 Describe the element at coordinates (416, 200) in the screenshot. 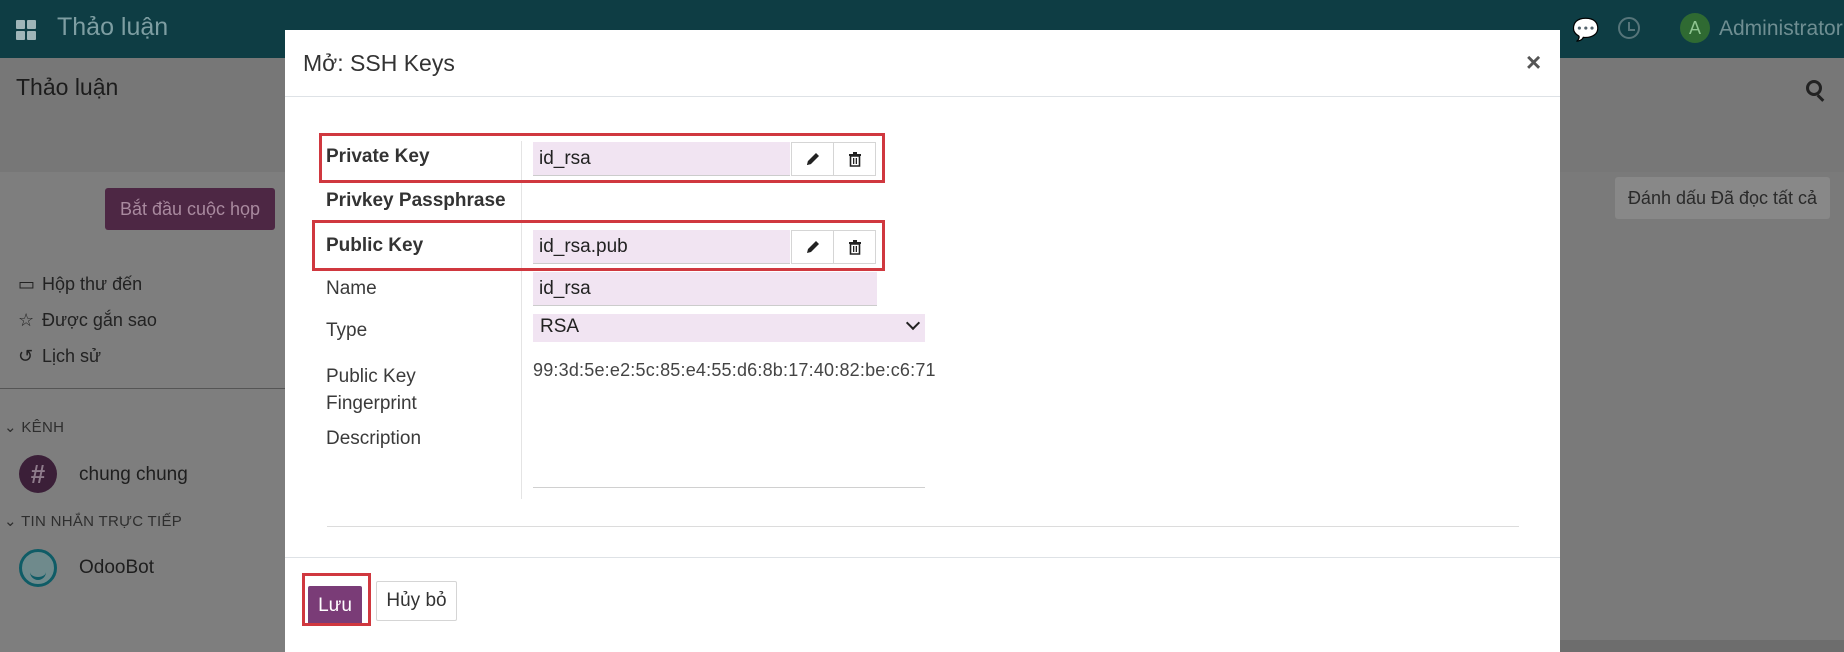

I see `privkey-passphrase-label: Privkey Passphrase` at that location.